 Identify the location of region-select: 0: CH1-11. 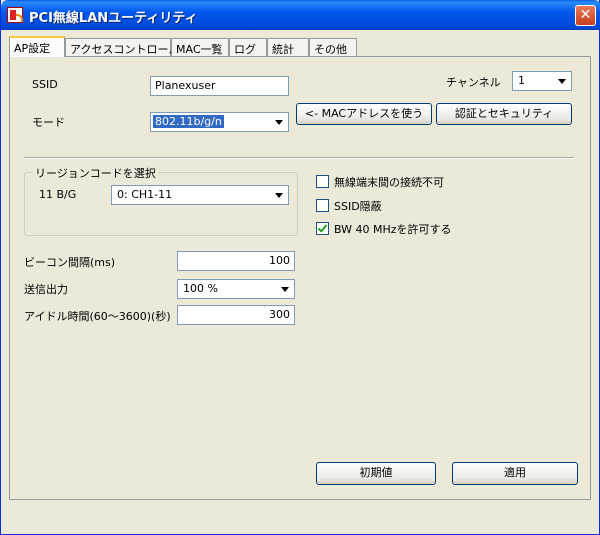
(200, 195).